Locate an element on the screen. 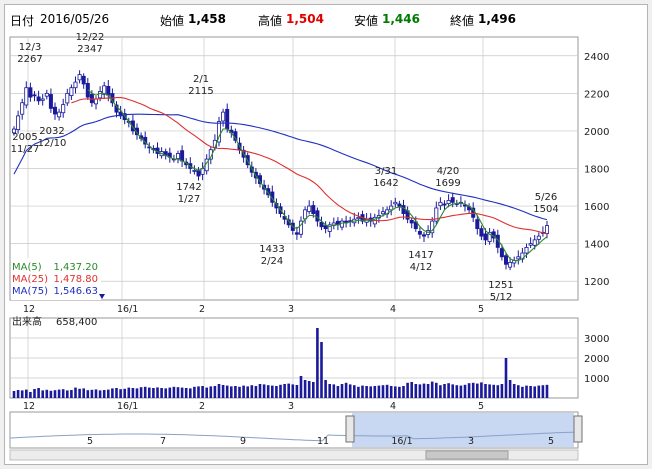 Image resolution: width=652 pixels, height=469 pixels. navigator-tick: 9 is located at coordinates (243, 441).